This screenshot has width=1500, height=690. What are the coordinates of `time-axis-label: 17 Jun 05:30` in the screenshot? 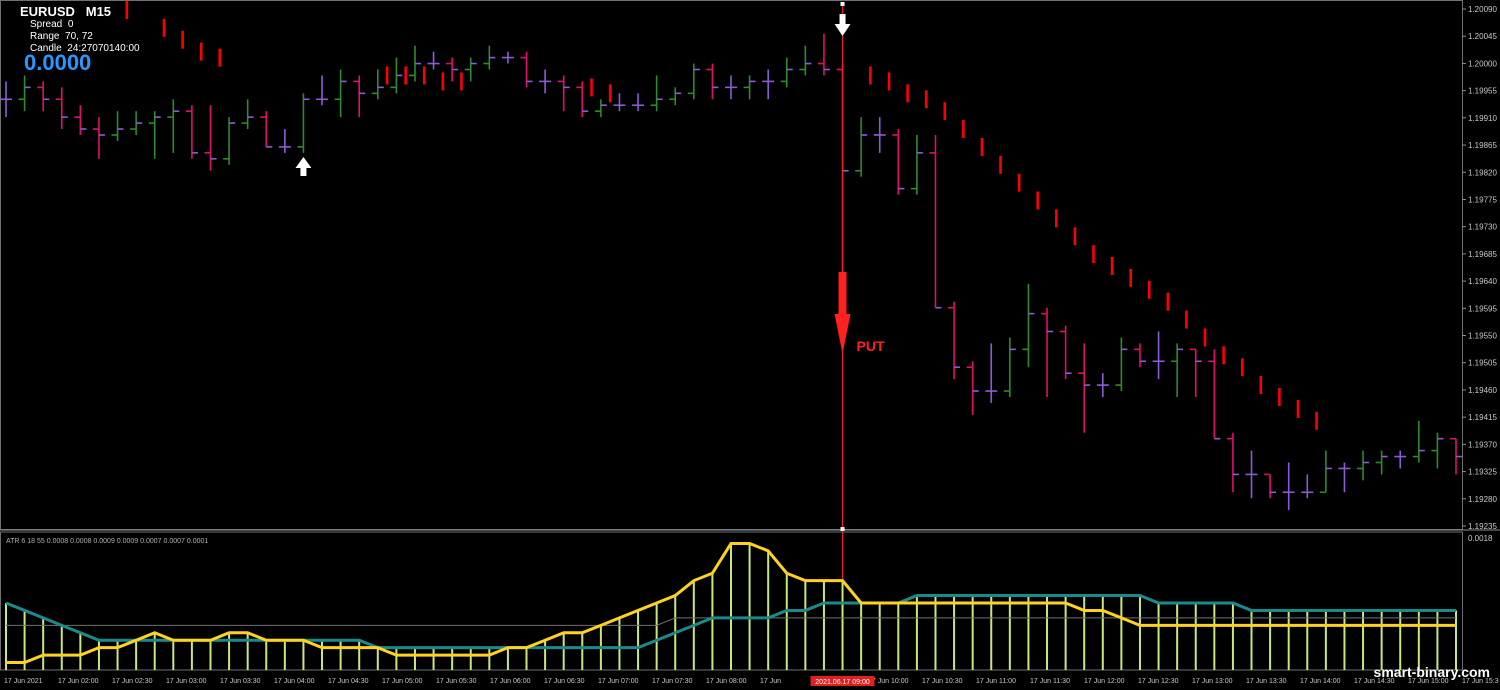 It's located at (456, 681).